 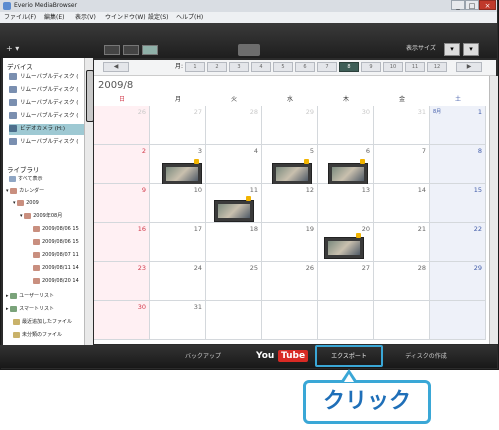 I want to click on month-button-5: 5, so click(x=283, y=67).